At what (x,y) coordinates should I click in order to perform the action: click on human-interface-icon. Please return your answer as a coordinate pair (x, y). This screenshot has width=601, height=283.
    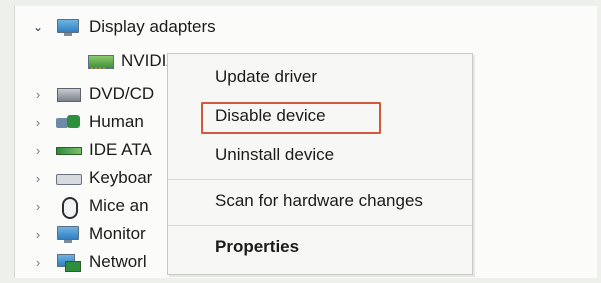
    Looking at the image, I should click on (68, 122).